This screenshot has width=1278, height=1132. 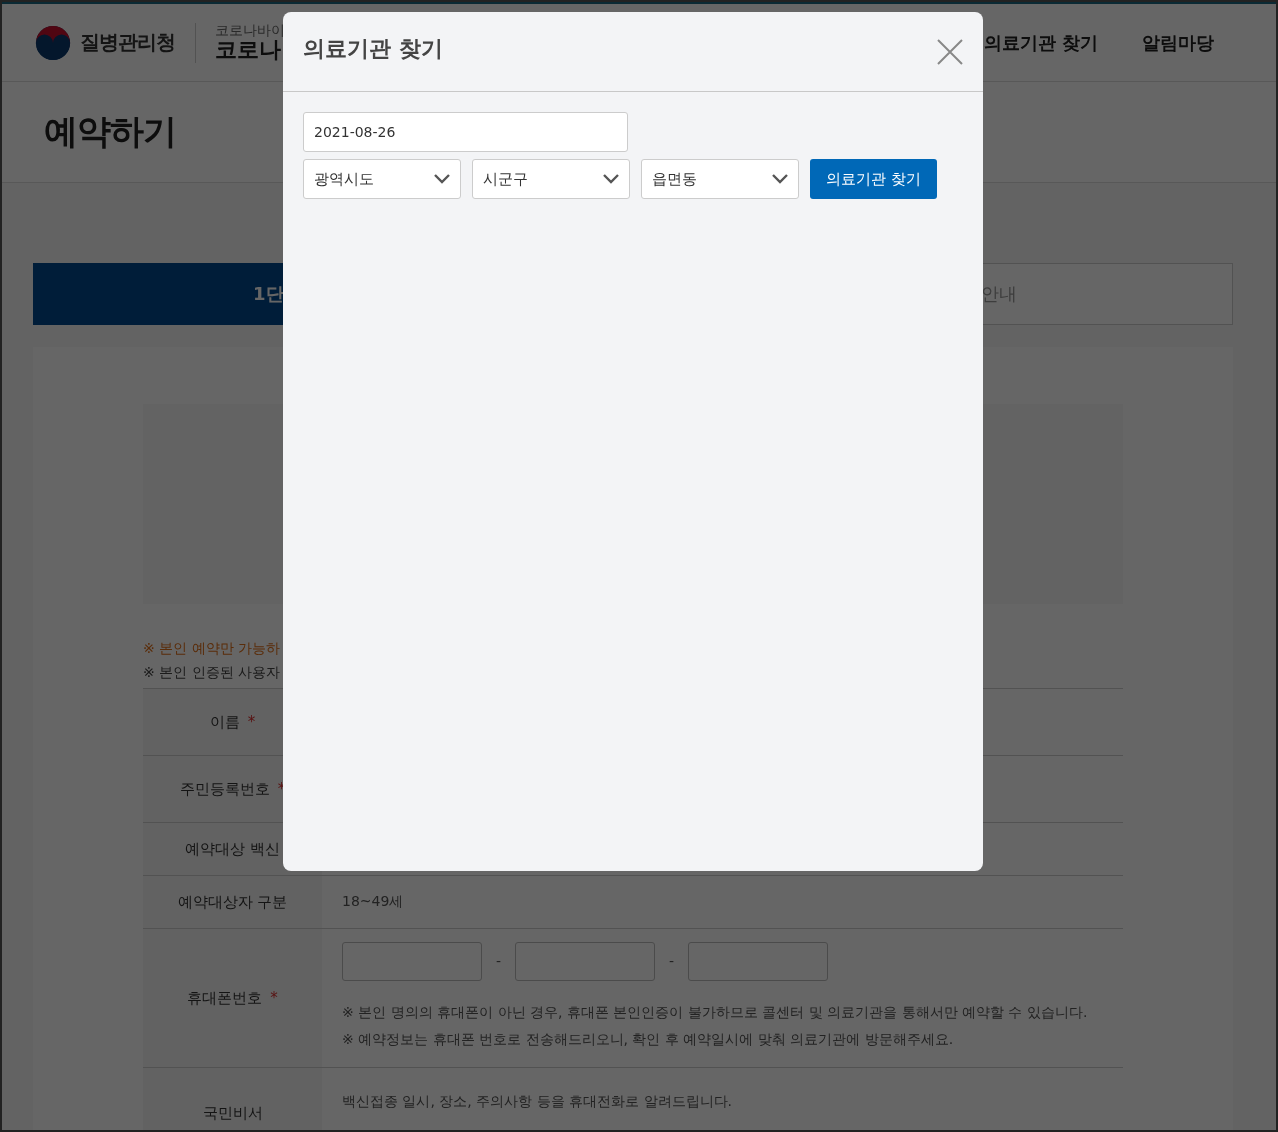 What do you see at coordinates (225, 998) in the screenshot?
I see `field-label: 휴대폰번호` at bounding box center [225, 998].